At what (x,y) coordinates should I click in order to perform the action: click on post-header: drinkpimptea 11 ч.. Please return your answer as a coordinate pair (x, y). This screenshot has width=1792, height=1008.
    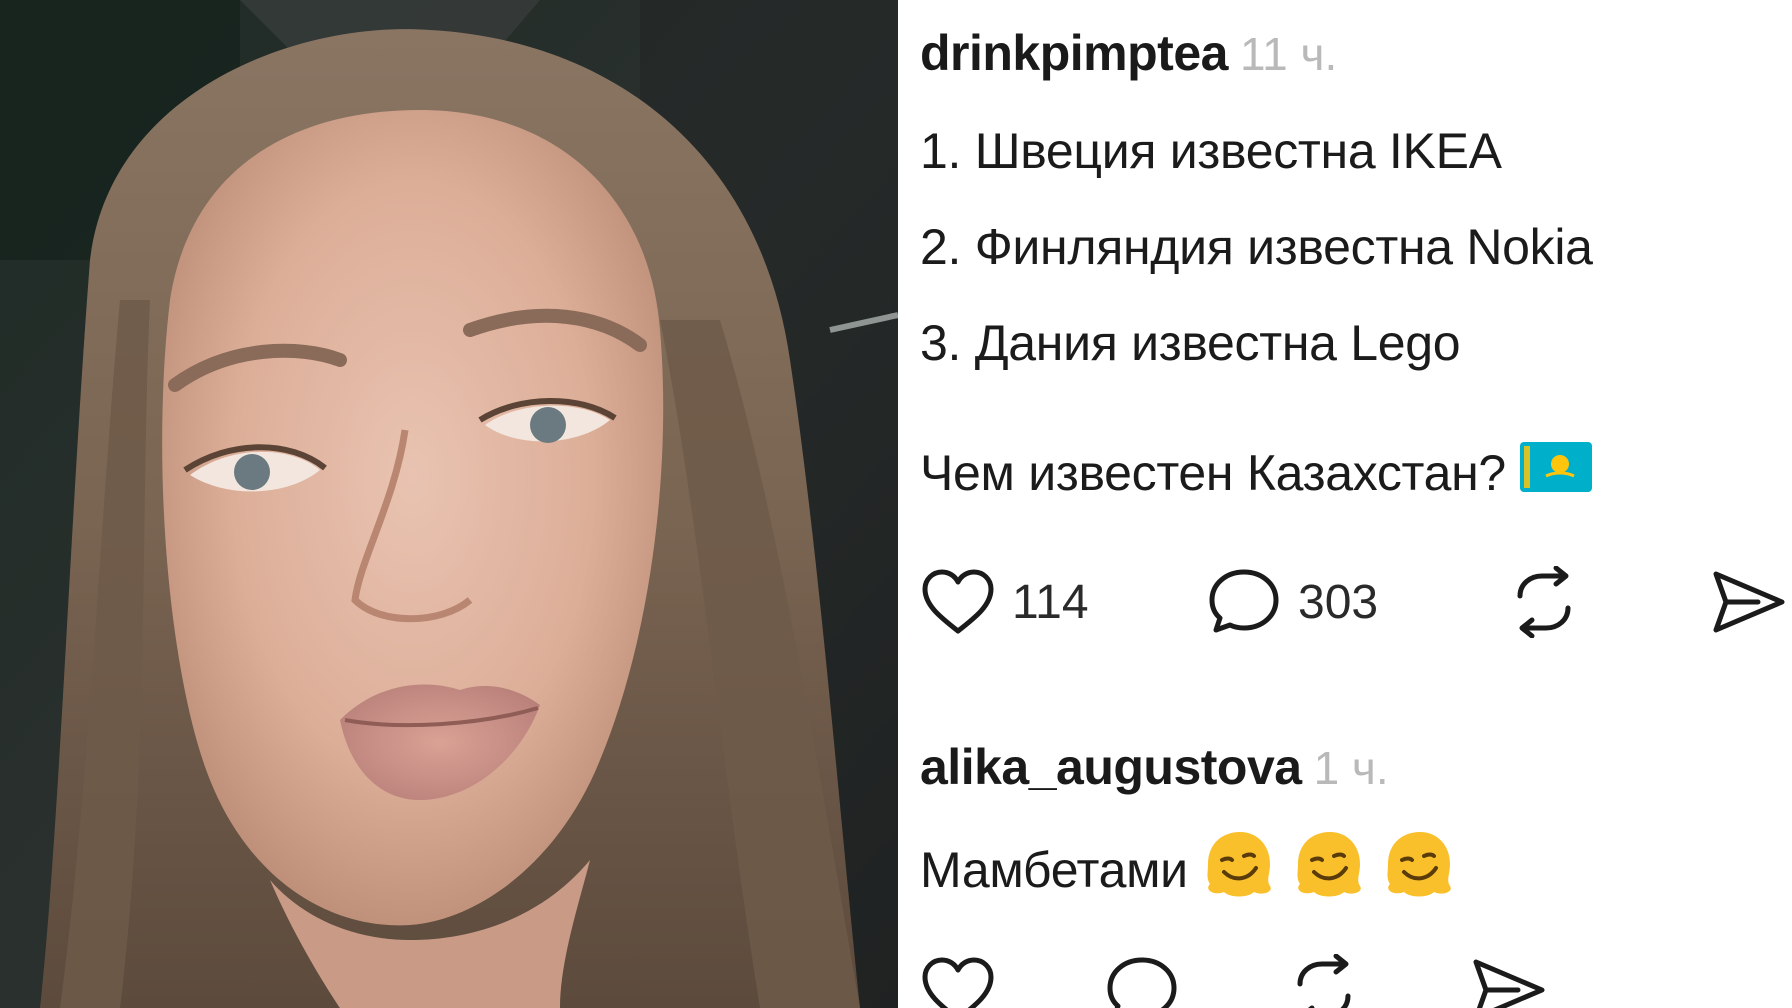
    Looking at the image, I should click on (1128, 53).